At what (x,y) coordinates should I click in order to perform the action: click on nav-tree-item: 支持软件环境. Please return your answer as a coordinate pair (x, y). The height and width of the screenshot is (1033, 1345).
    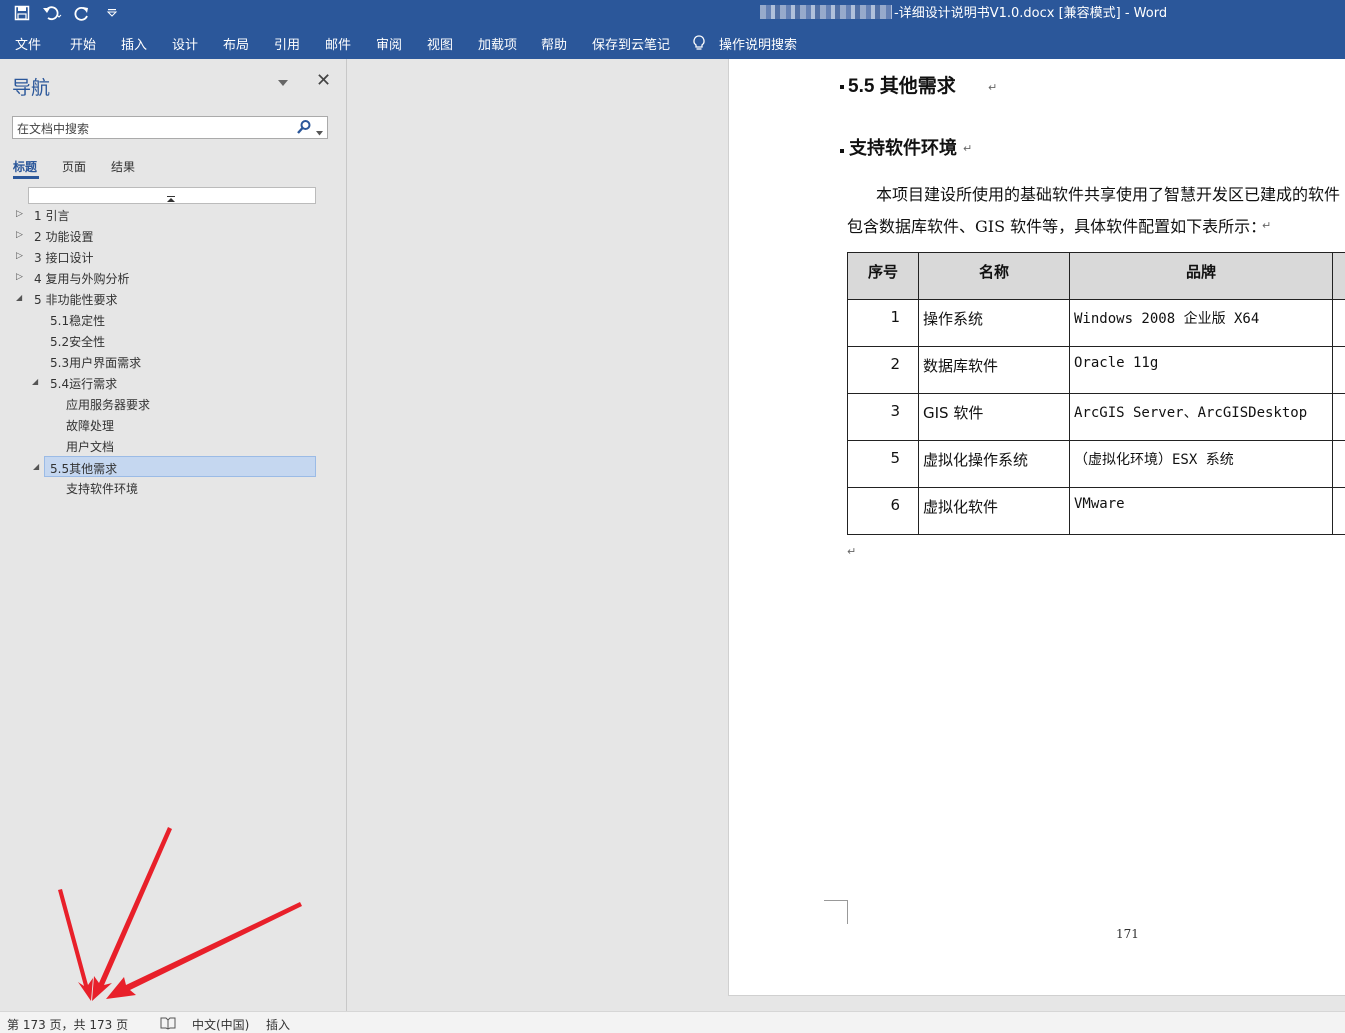
    Looking at the image, I should click on (163, 487).